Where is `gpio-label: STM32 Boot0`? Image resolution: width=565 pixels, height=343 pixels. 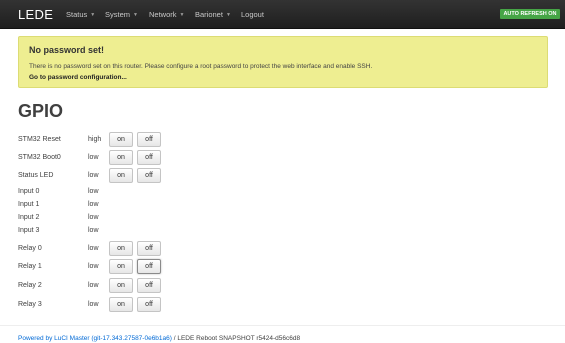 gpio-label: STM32 Boot0 is located at coordinates (39, 157).